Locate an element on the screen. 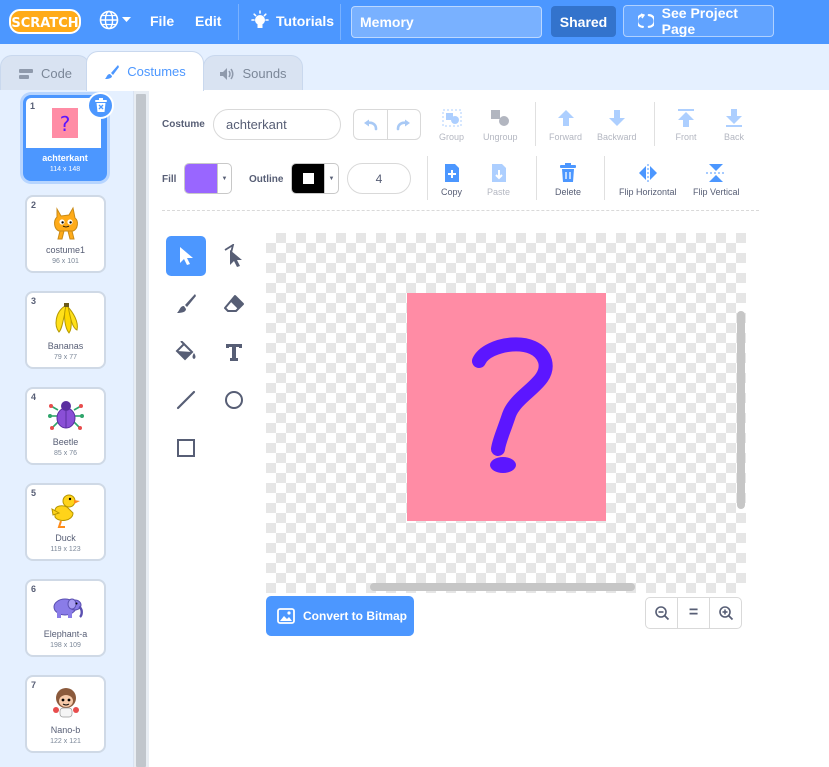 Image resolution: width=829 pixels, height=767 pixels. editor-tabs: Code Costumes Sounds is located at coordinates (414, 67).